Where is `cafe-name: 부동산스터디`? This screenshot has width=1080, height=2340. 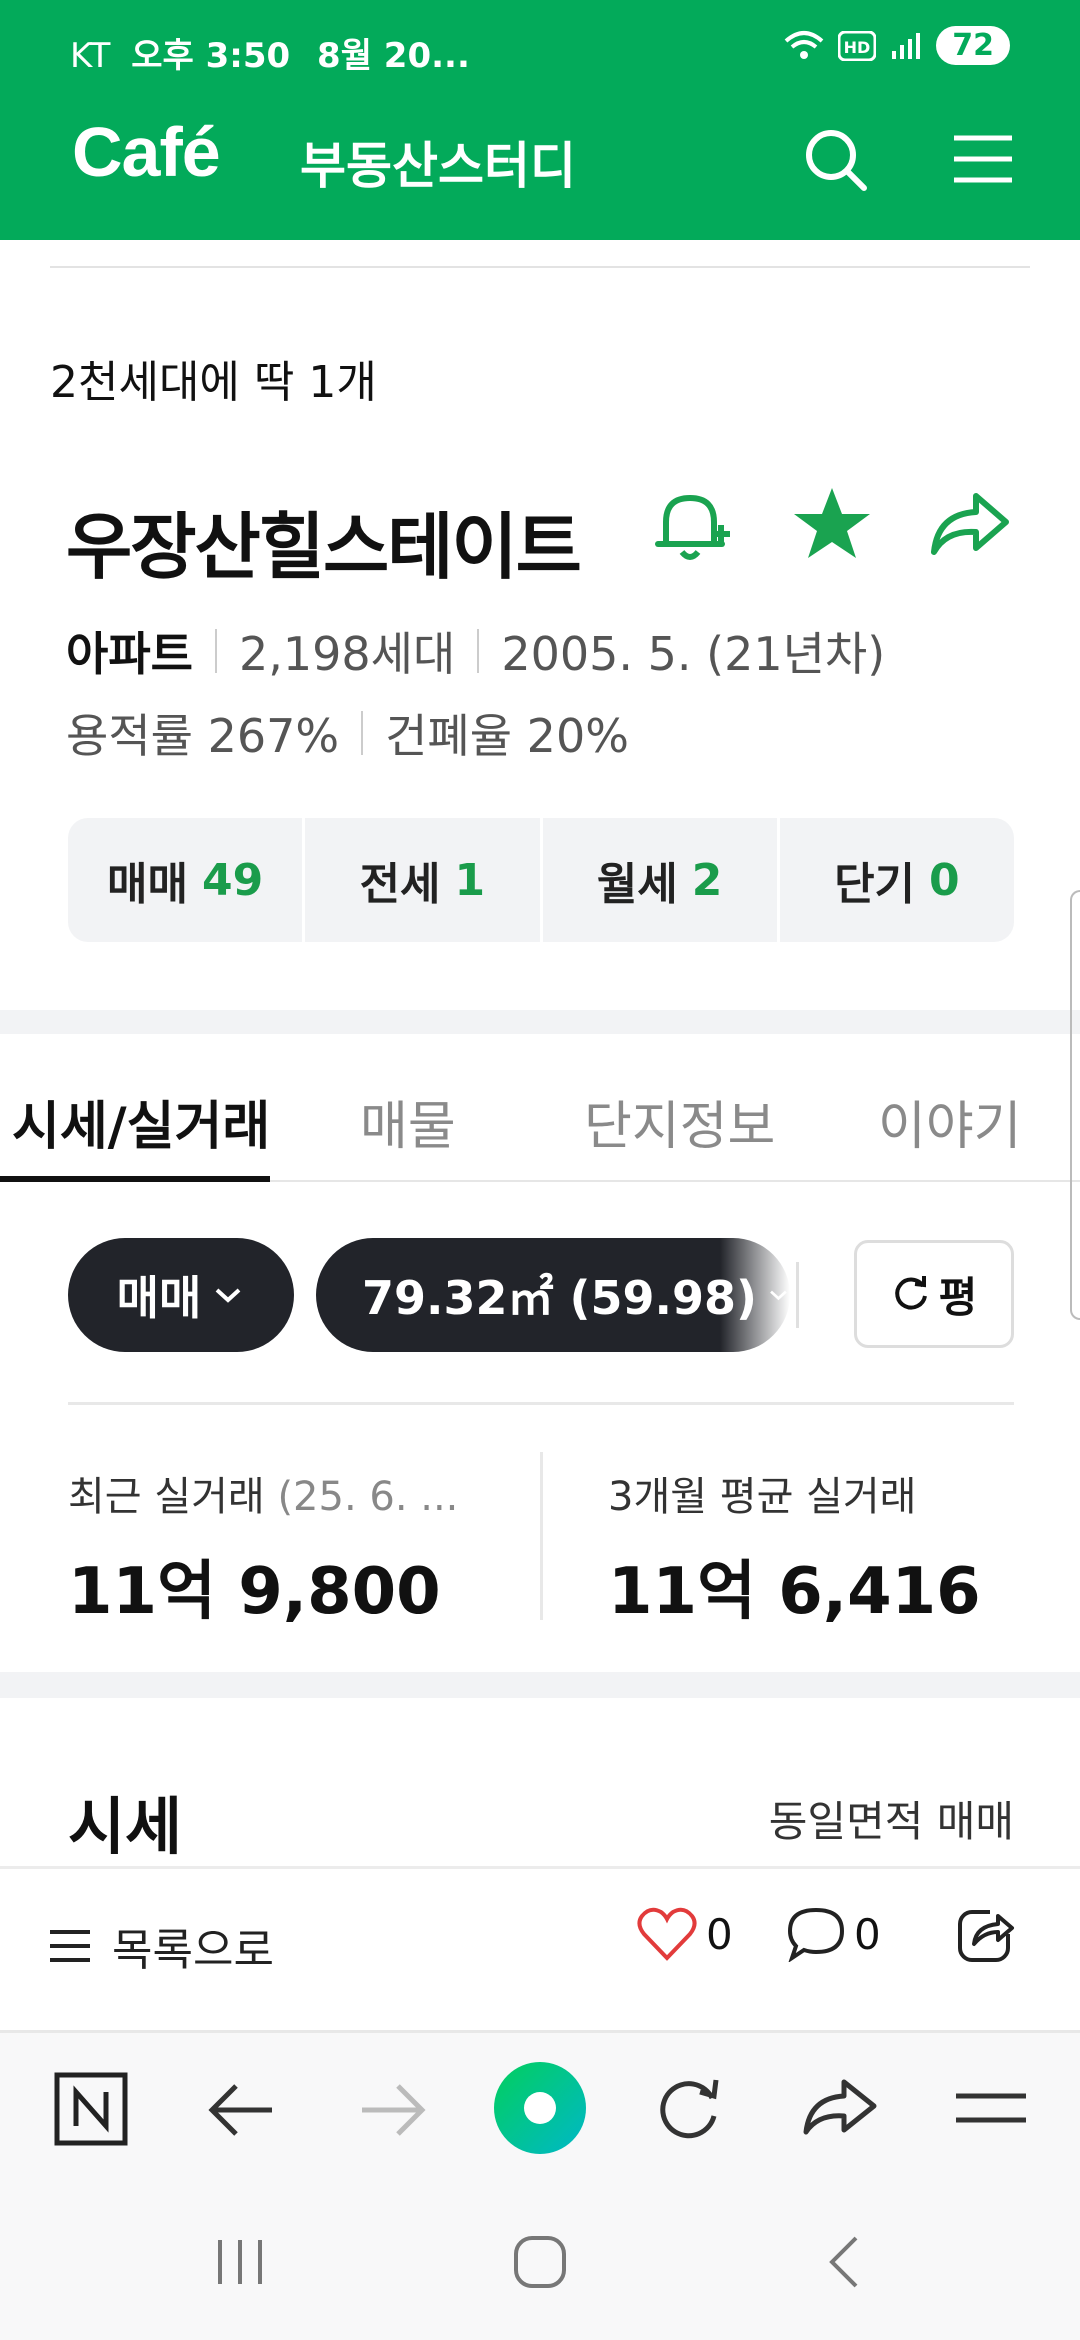 cafe-name: 부동산스터디 is located at coordinates (438, 162).